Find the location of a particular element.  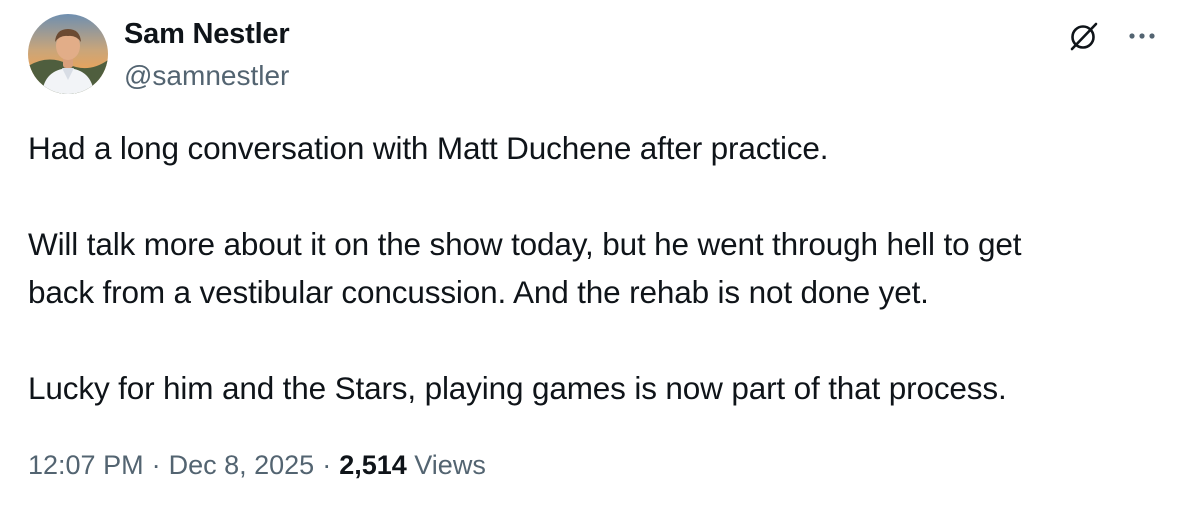

views-label: Views is located at coordinates (450, 465).